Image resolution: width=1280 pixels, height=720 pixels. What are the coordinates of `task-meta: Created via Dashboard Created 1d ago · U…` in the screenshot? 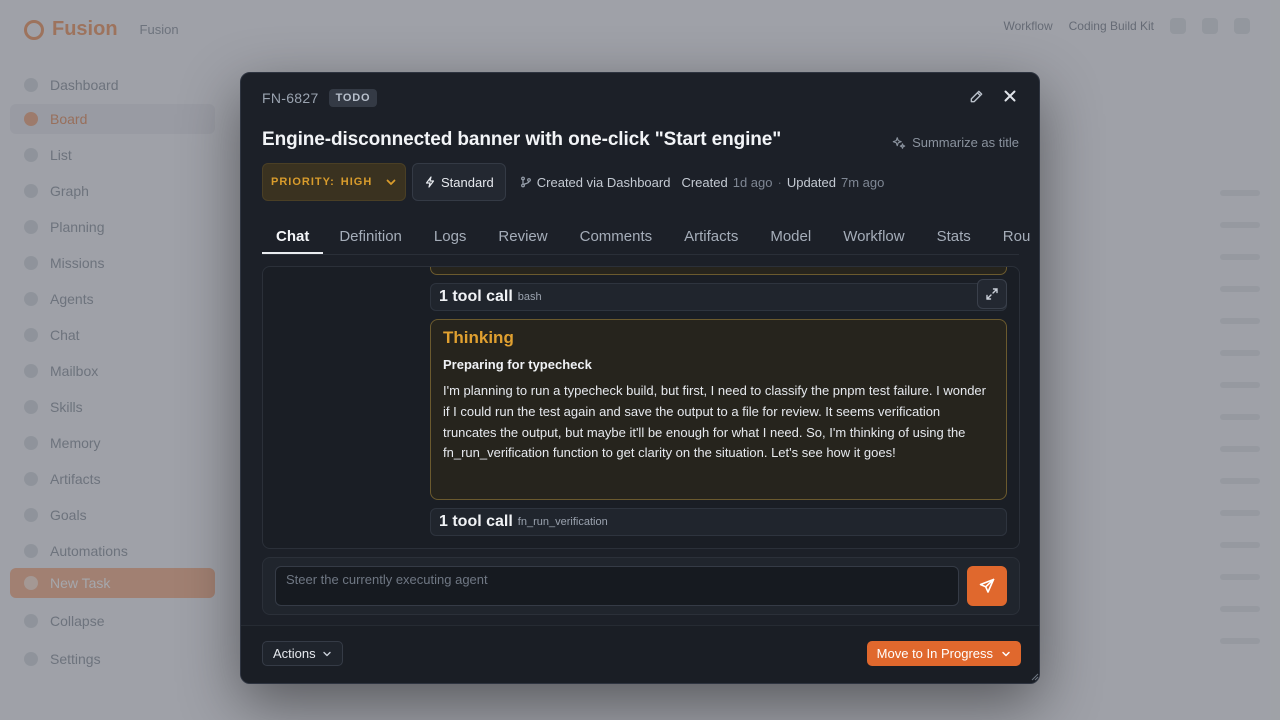 It's located at (702, 182).